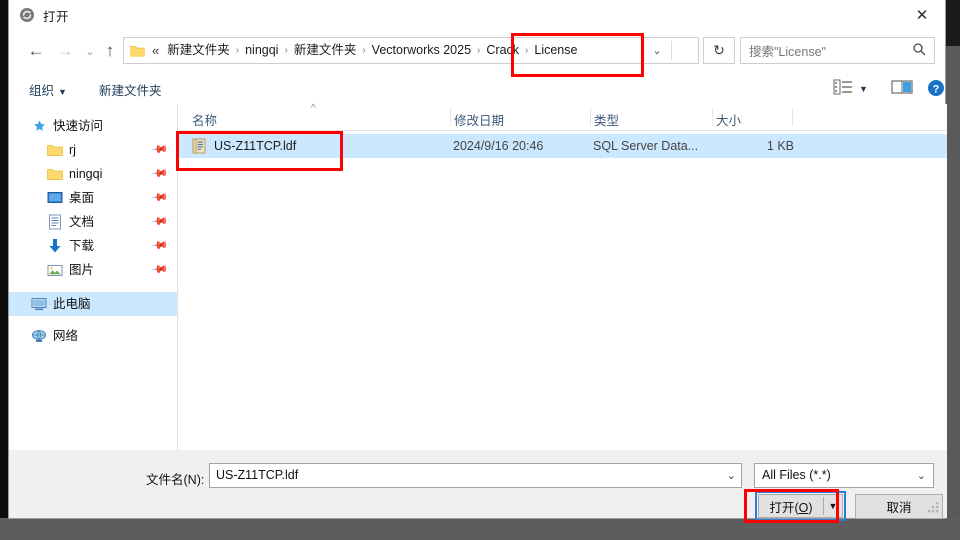 This screenshot has width=960, height=540. Describe the element at coordinates (156, 50) in the screenshot. I see `breadcrumb-overflow: «` at that location.